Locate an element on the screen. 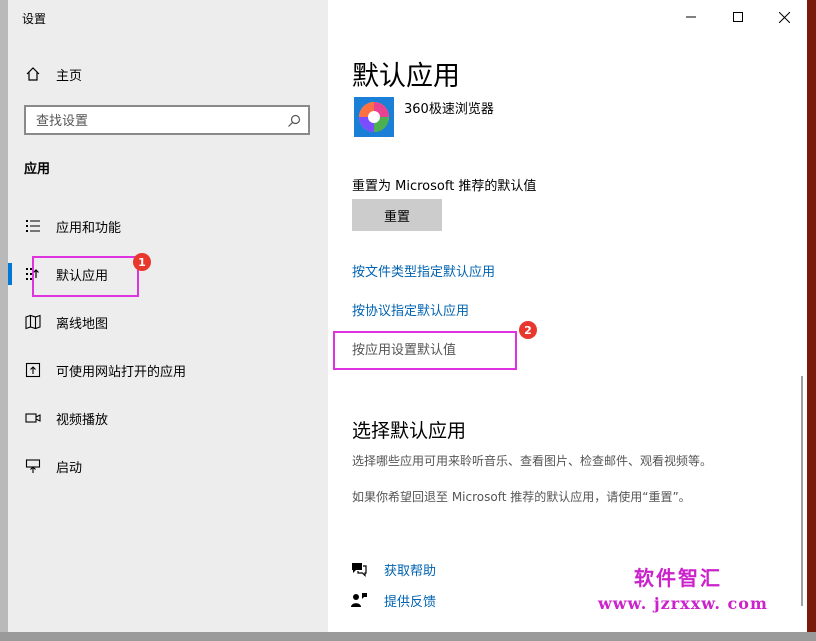  sidebar-item-label: 离线地图 is located at coordinates (82, 324).